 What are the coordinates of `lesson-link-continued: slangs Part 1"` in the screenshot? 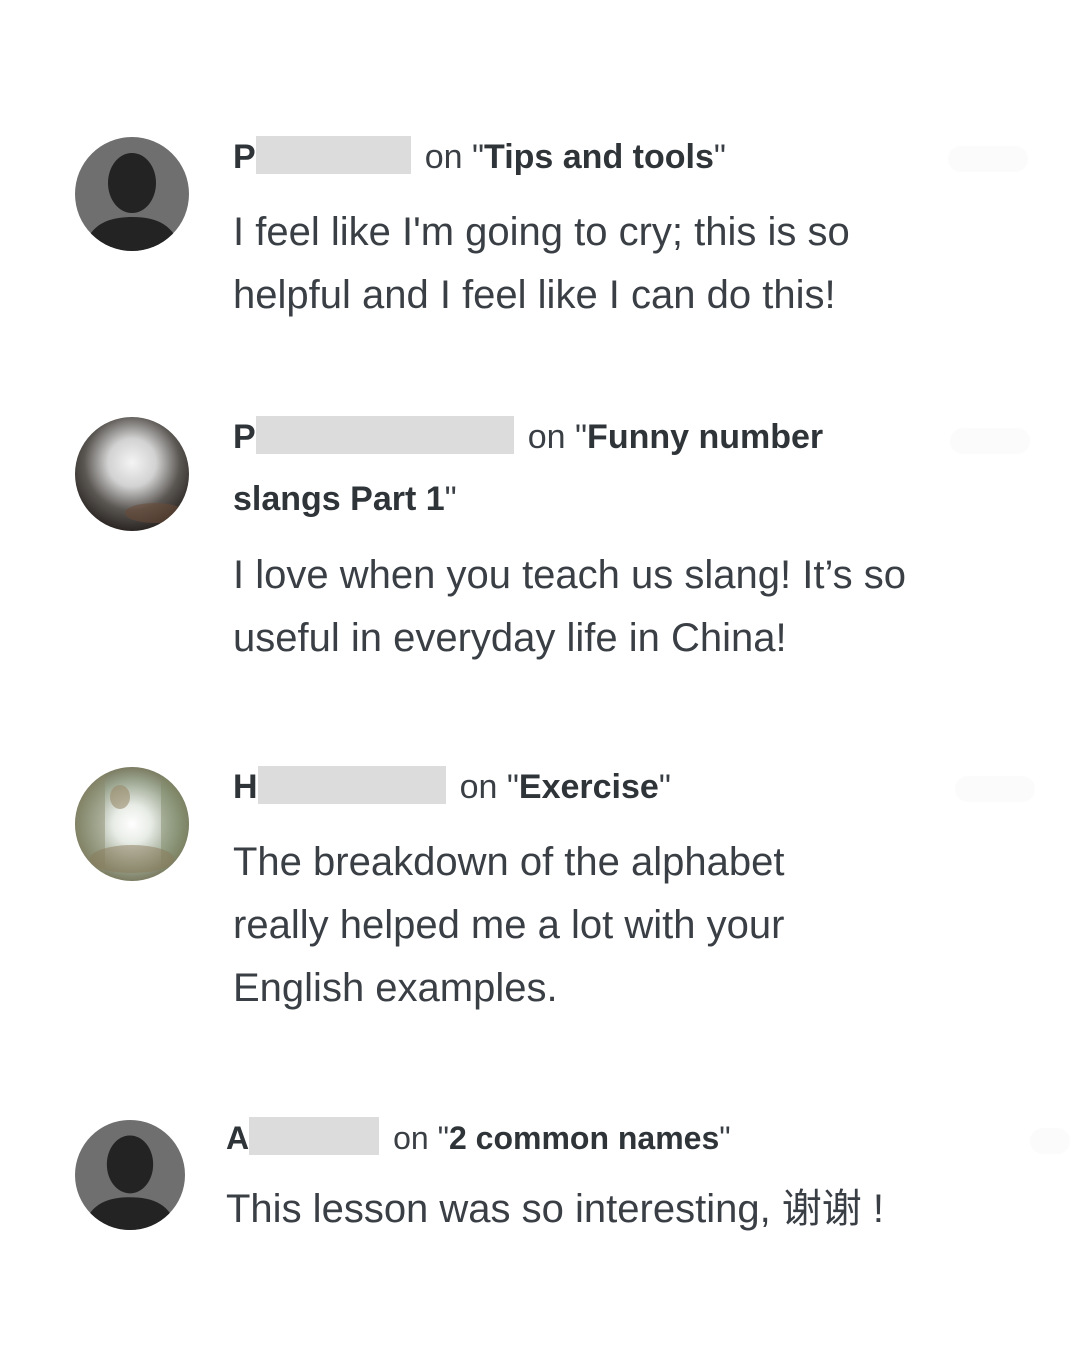 It's located at (345, 499).